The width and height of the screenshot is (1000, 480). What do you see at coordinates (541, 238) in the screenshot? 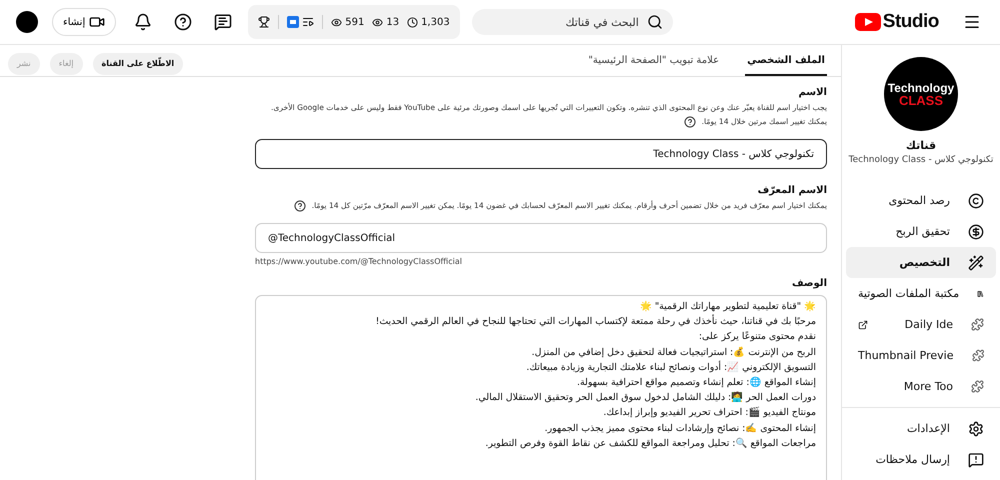
I see `handle-field: @TechnologyClassOfficial` at bounding box center [541, 238].